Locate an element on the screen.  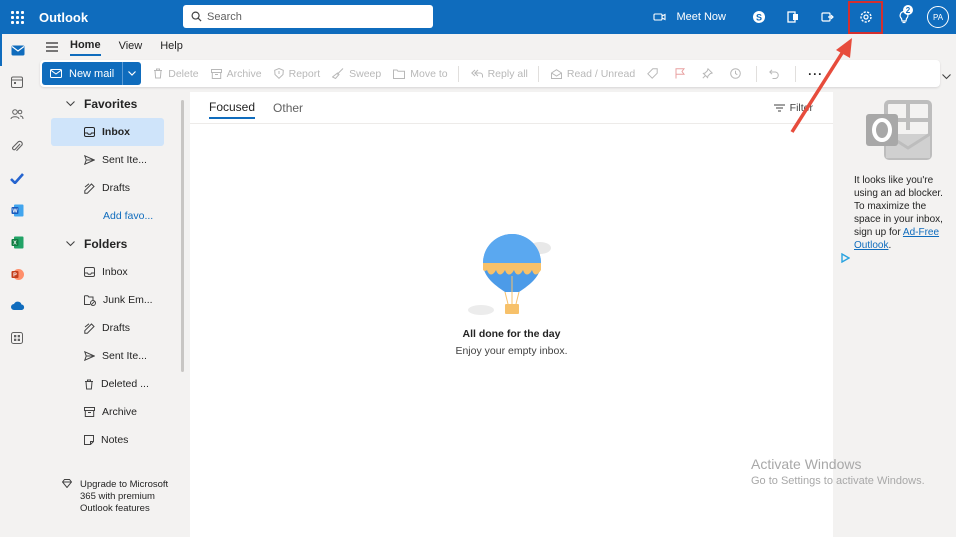
sweep-button: Sweep is located at coordinates (356, 74).